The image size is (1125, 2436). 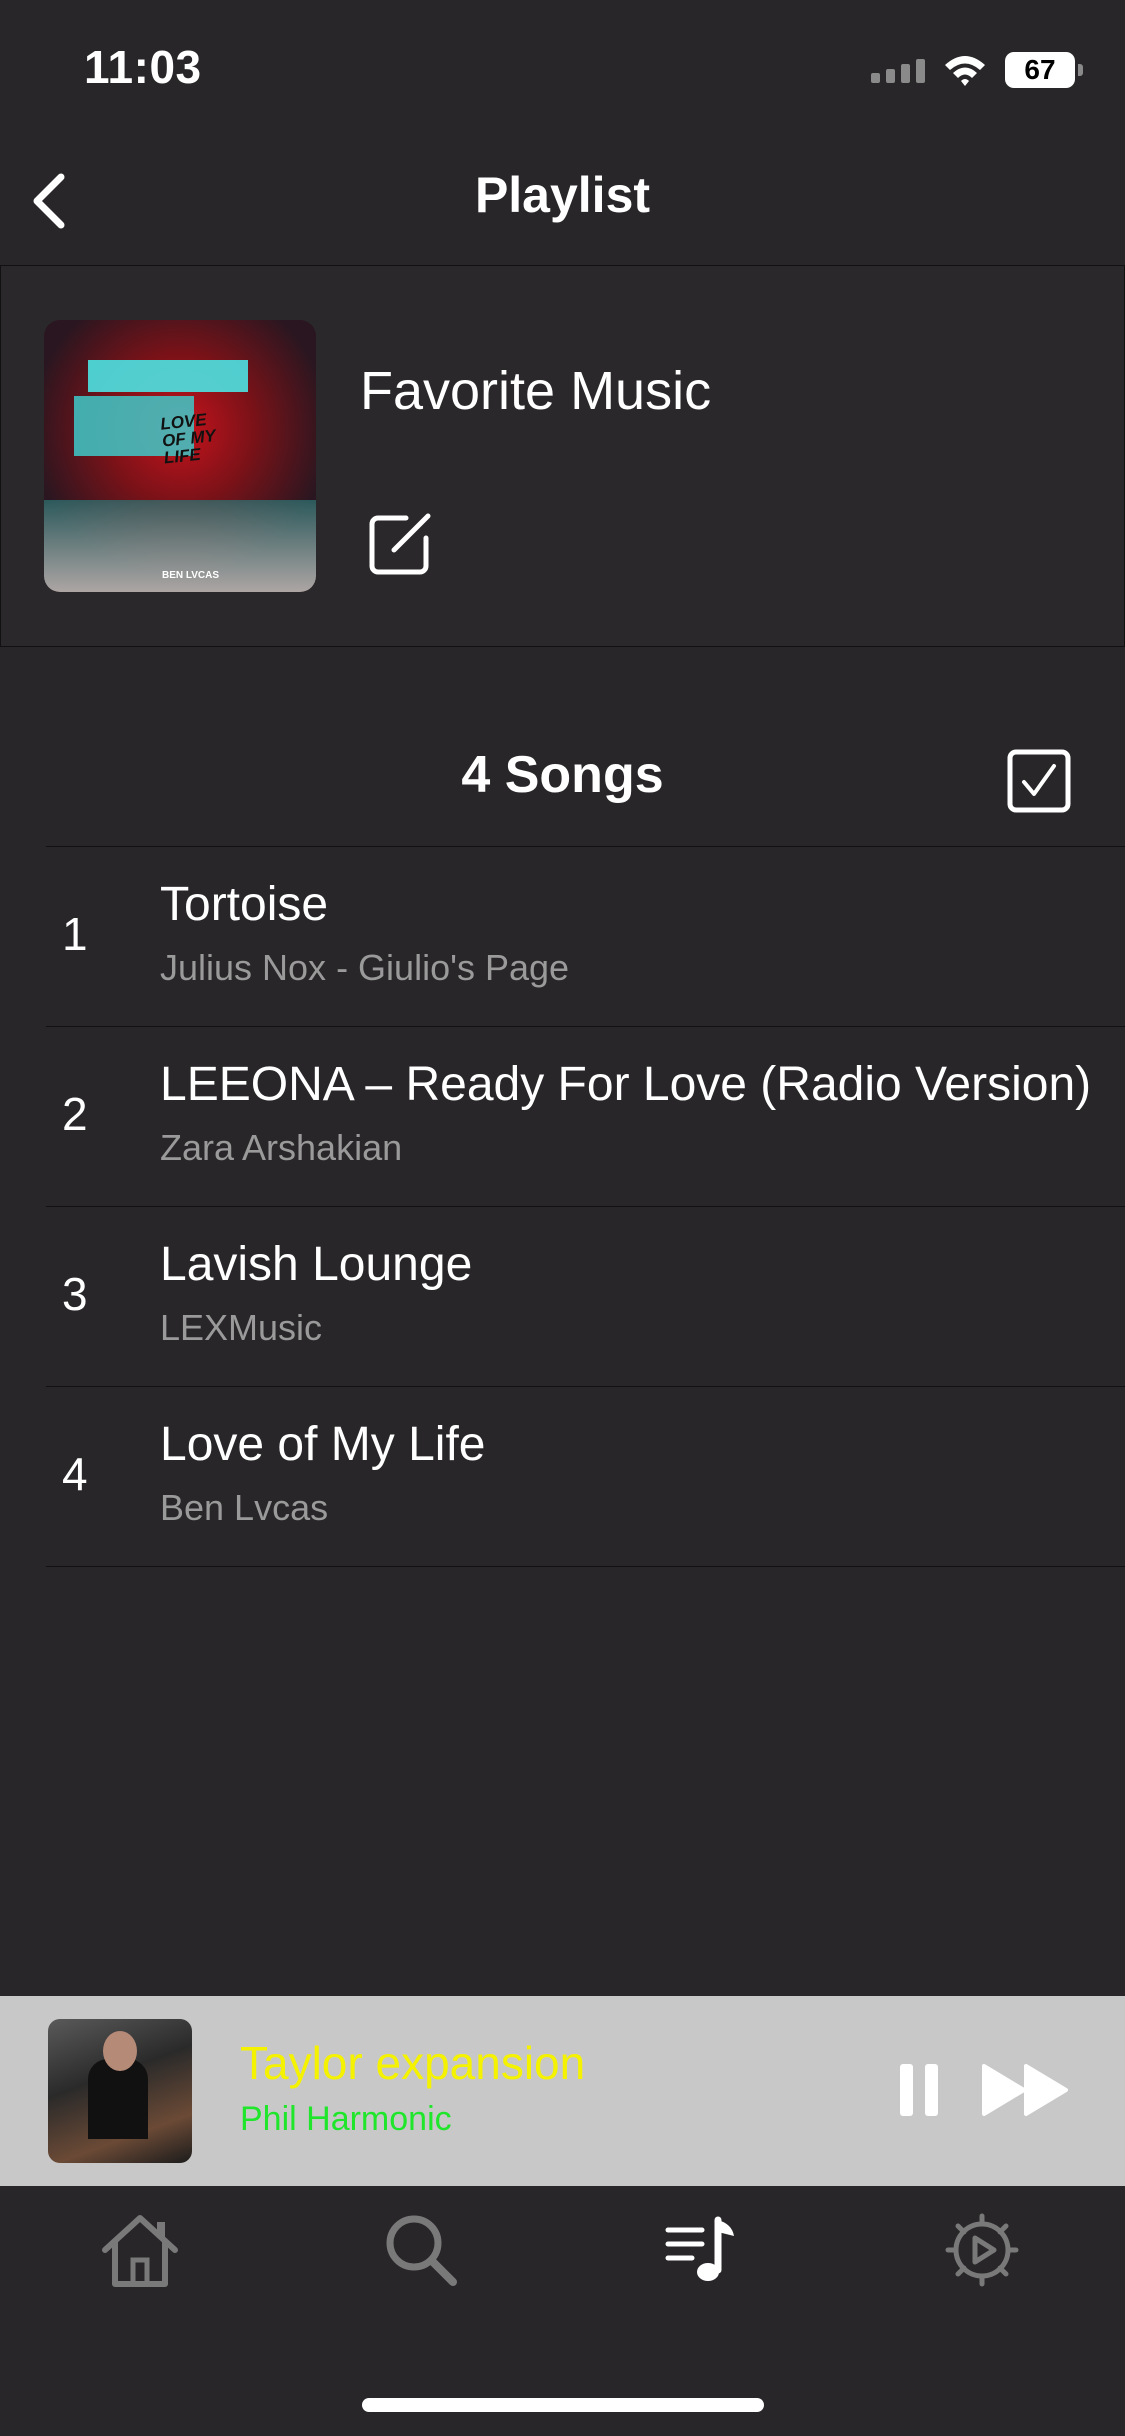 I want to click on song-artist: Zara Arshakian, so click(x=281, y=1147).